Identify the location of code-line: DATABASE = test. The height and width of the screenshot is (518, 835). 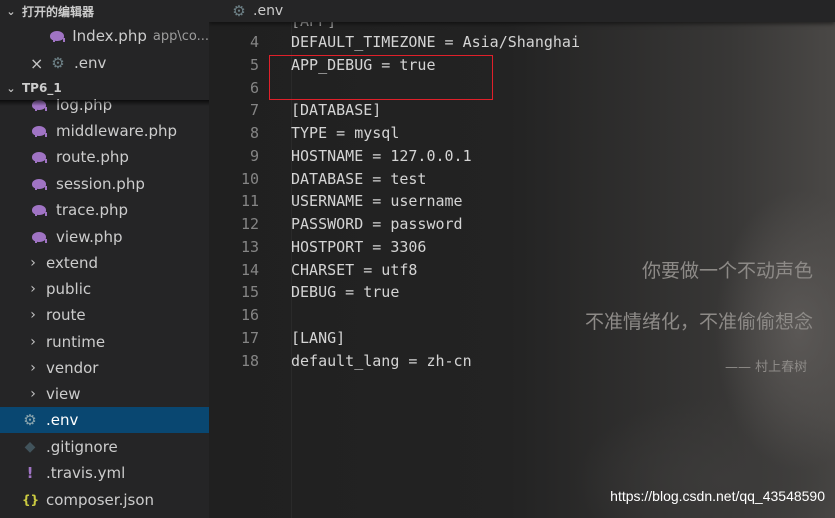
(358, 179).